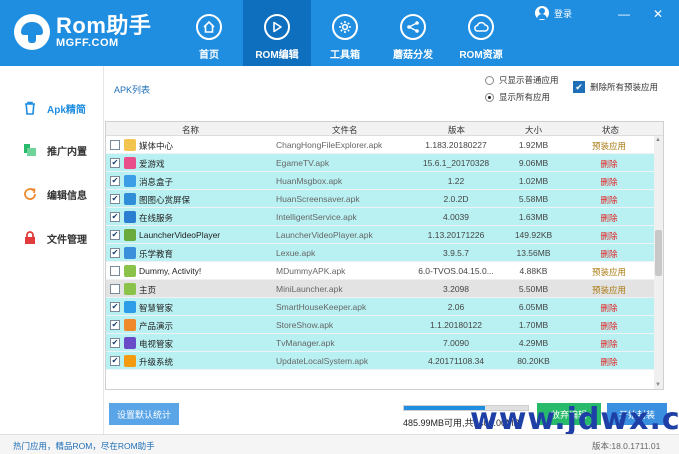 The image size is (679, 454). What do you see at coordinates (180, 235) in the screenshot?
I see `app-name: LauncherVideoPlayer` at bounding box center [180, 235].